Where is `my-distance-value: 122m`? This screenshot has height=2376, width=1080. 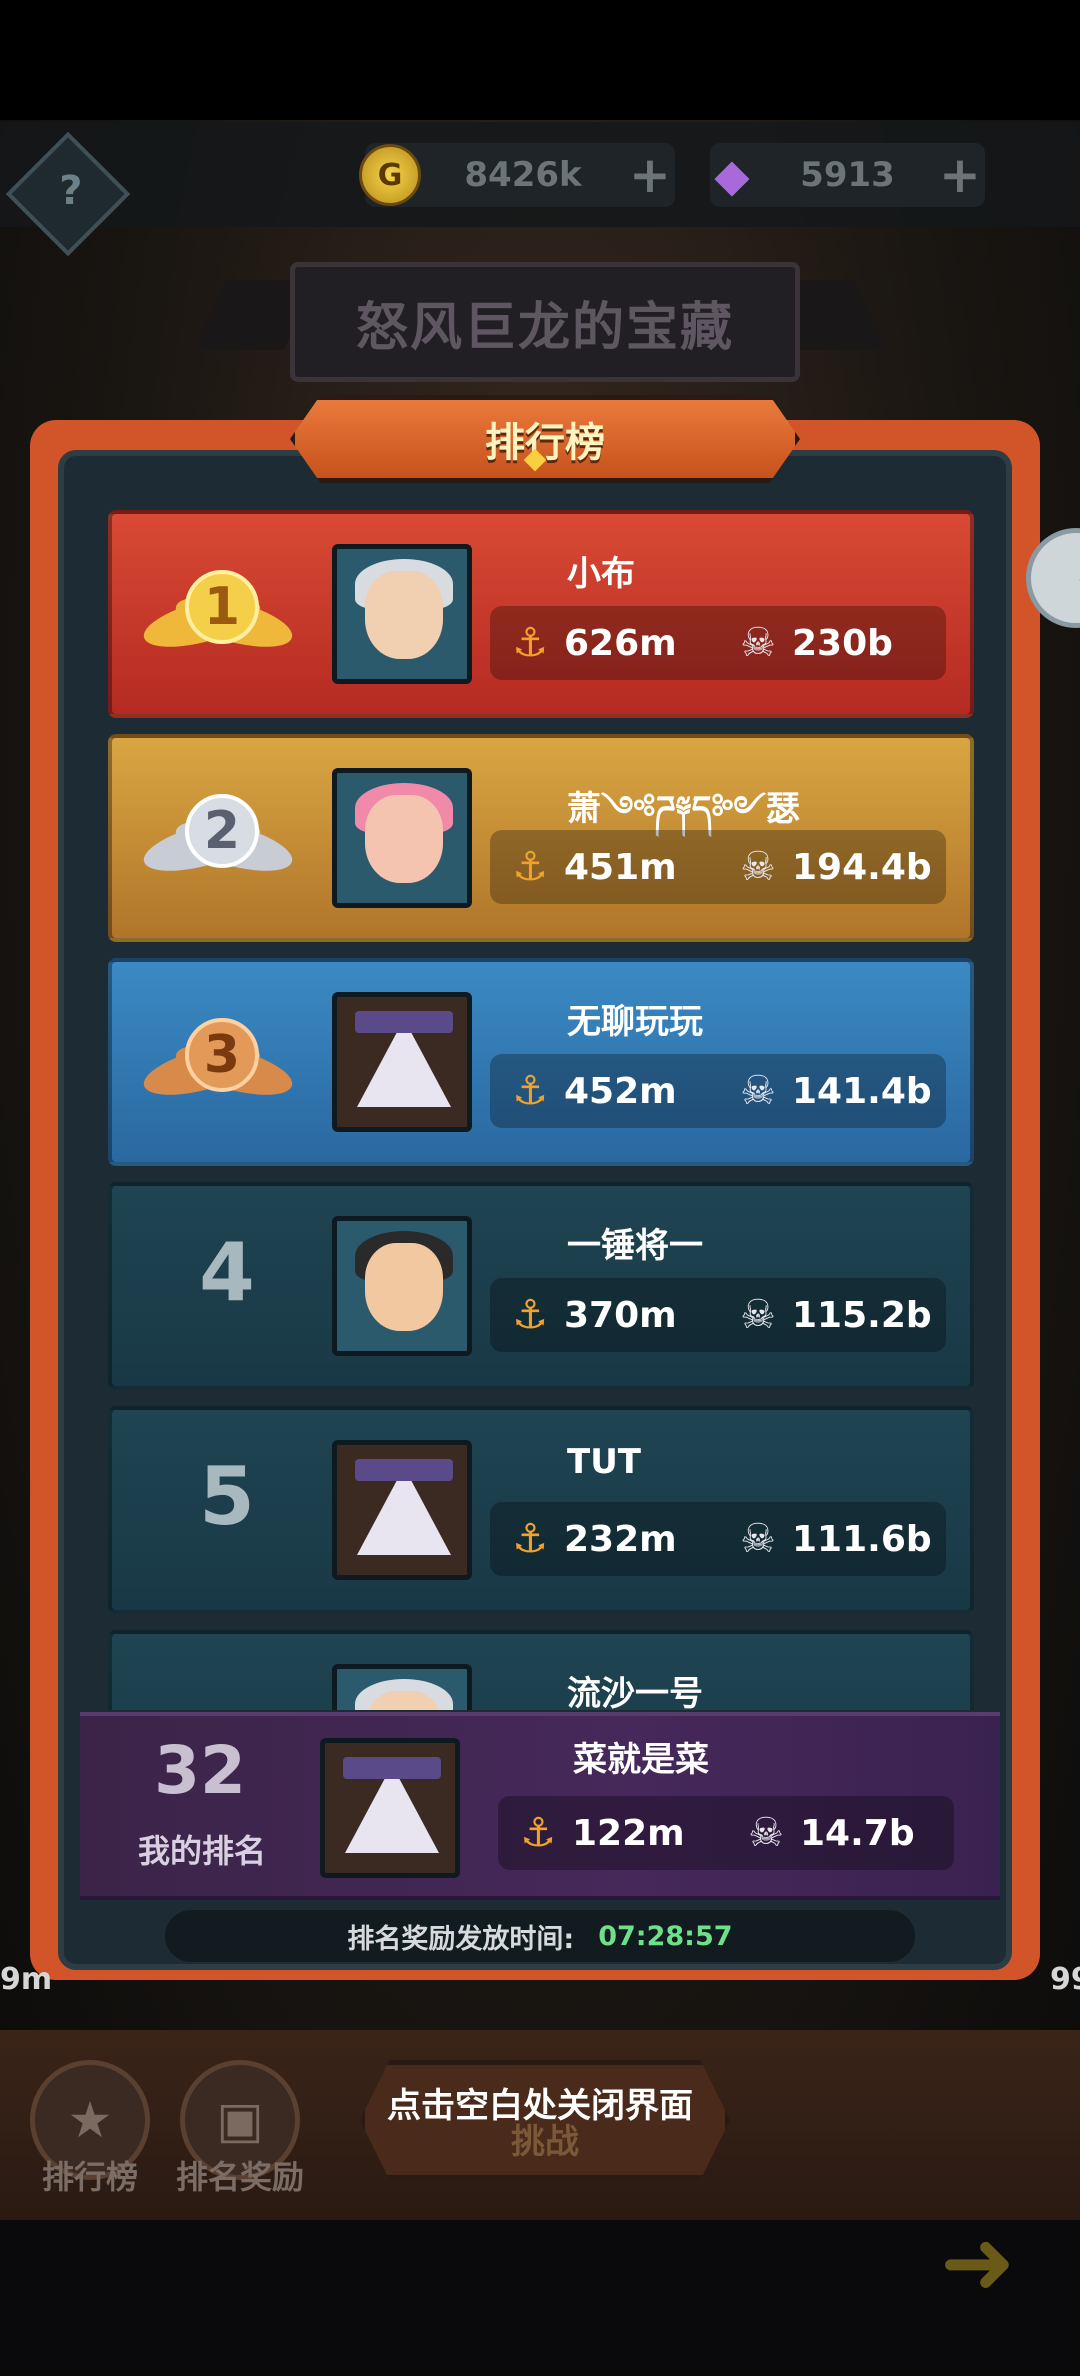
my-distance-value: 122m is located at coordinates (628, 1833).